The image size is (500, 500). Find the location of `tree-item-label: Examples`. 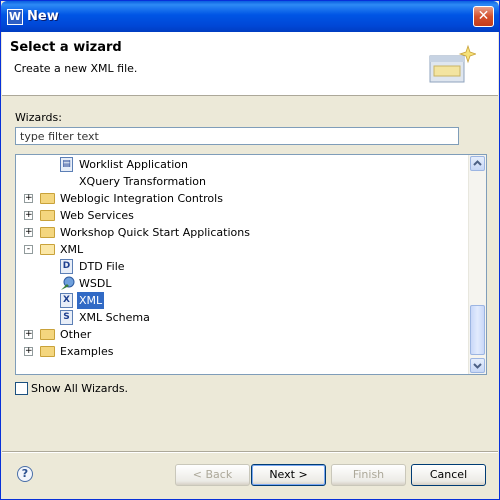

tree-item-label: Examples is located at coordinates (87, 351).